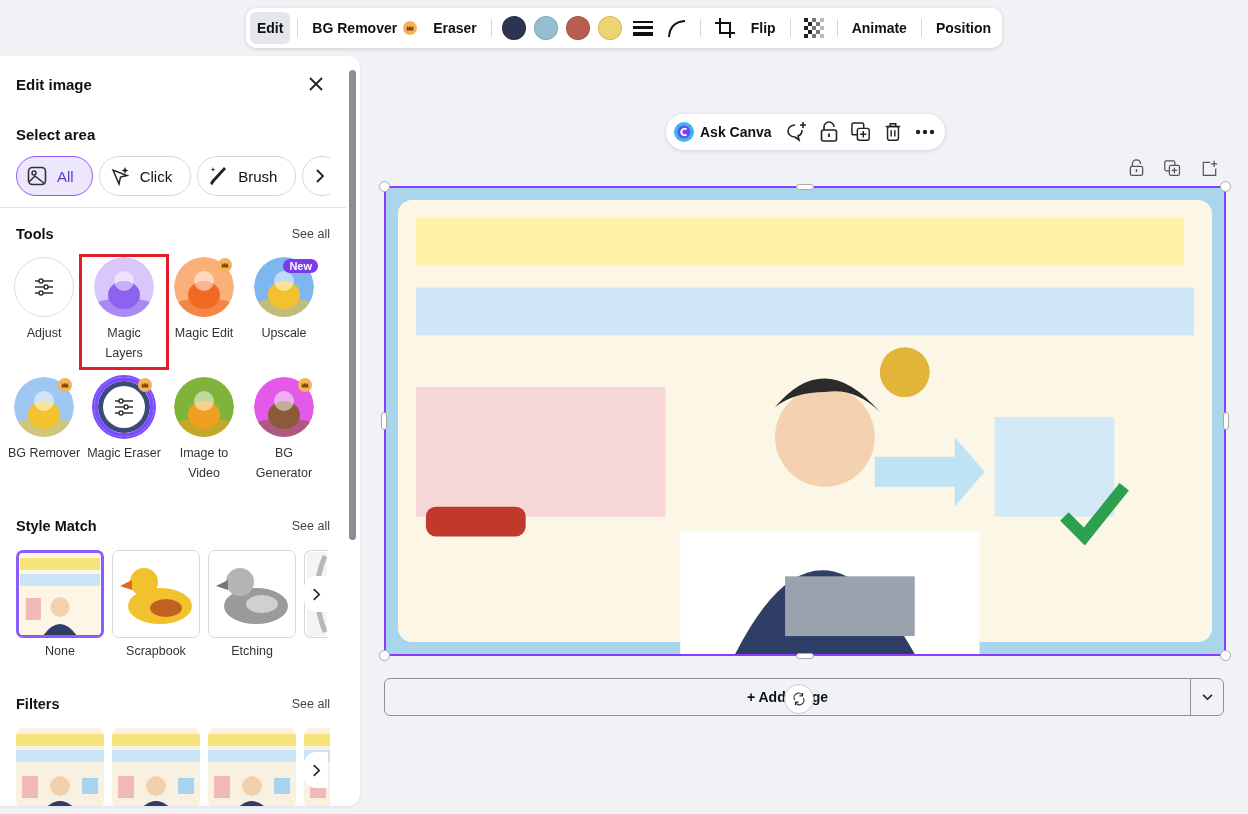 The image size is (1248, 814). Describe the element at coordinates (54, 84) in the screenshot. I see `panel-title: Edit image` at that location.